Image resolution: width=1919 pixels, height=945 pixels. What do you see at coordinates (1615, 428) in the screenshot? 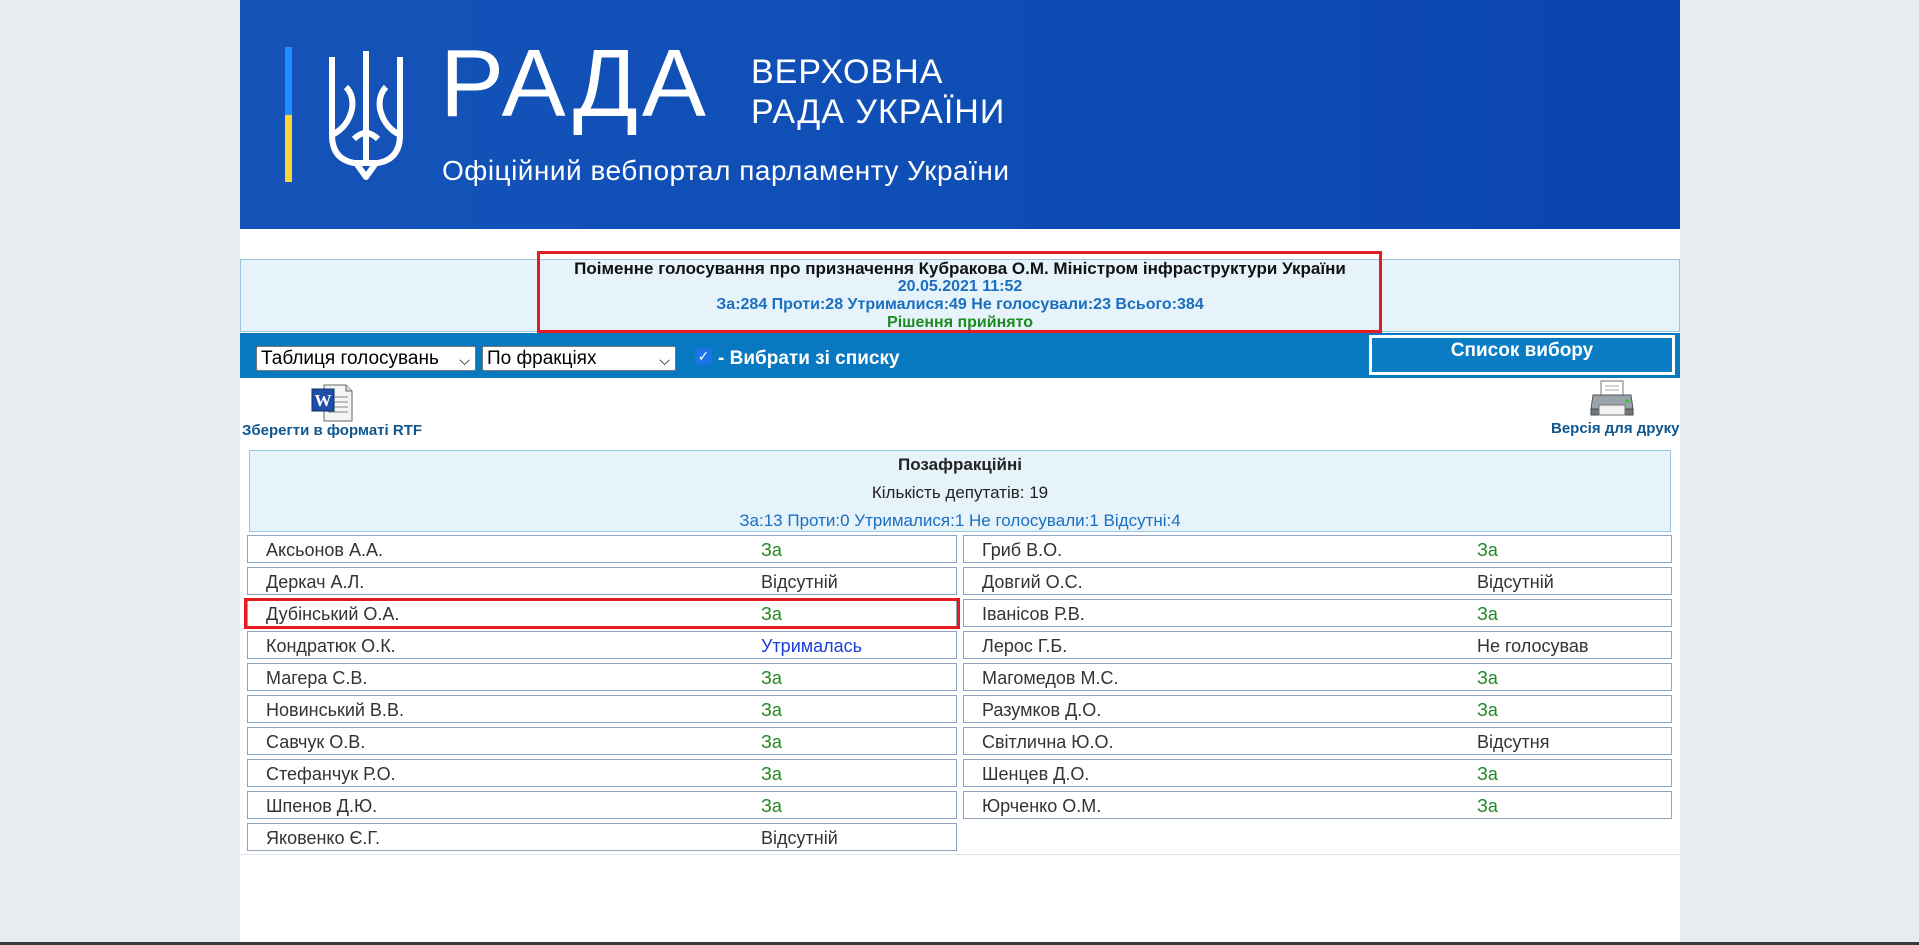
I see `print-version-link: Версія для друку` at bounding box center [1615, 428].